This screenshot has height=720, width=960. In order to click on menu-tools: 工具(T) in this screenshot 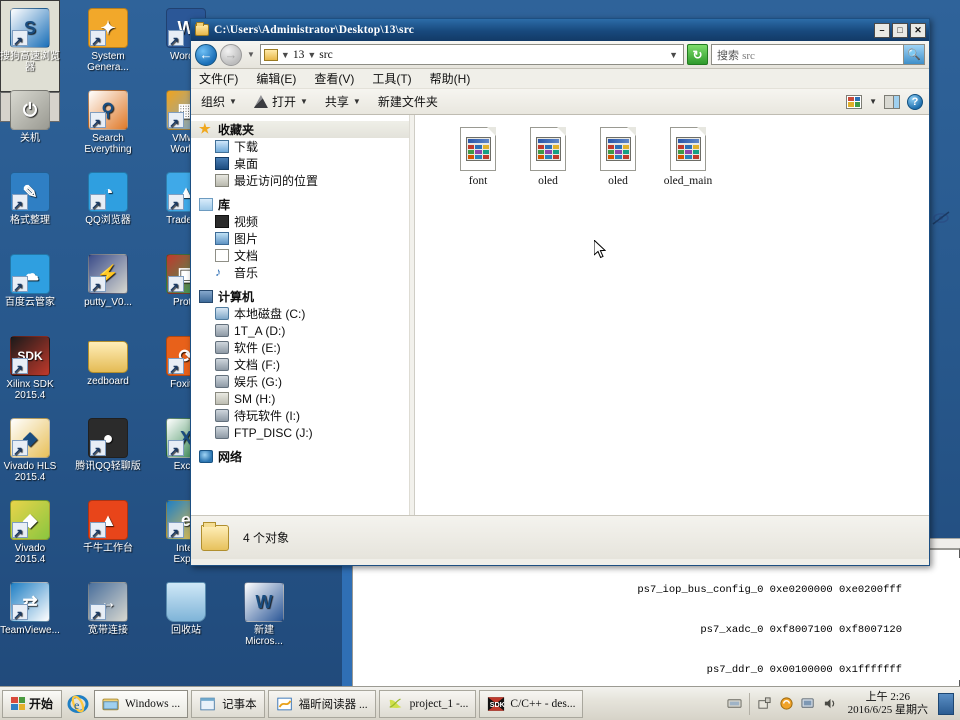, I will do `click(391, 78)`.